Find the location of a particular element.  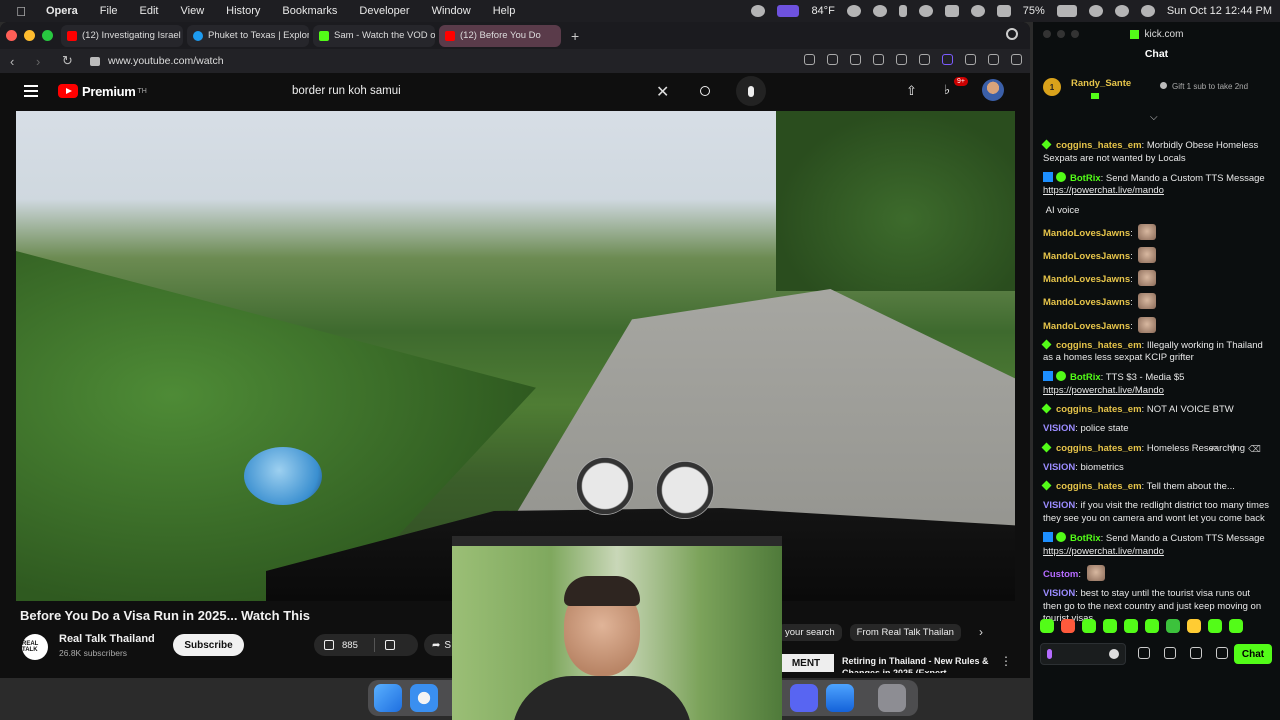

share-button: ➦ S is located at coordinates (439, 645).